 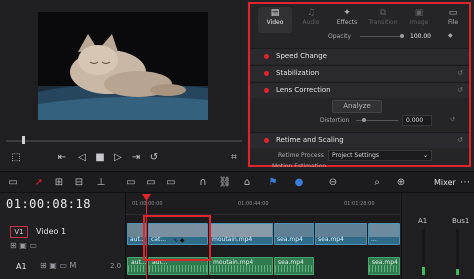 I want to click on selection-tool-icon: ➚, so click(x=39, y=183).